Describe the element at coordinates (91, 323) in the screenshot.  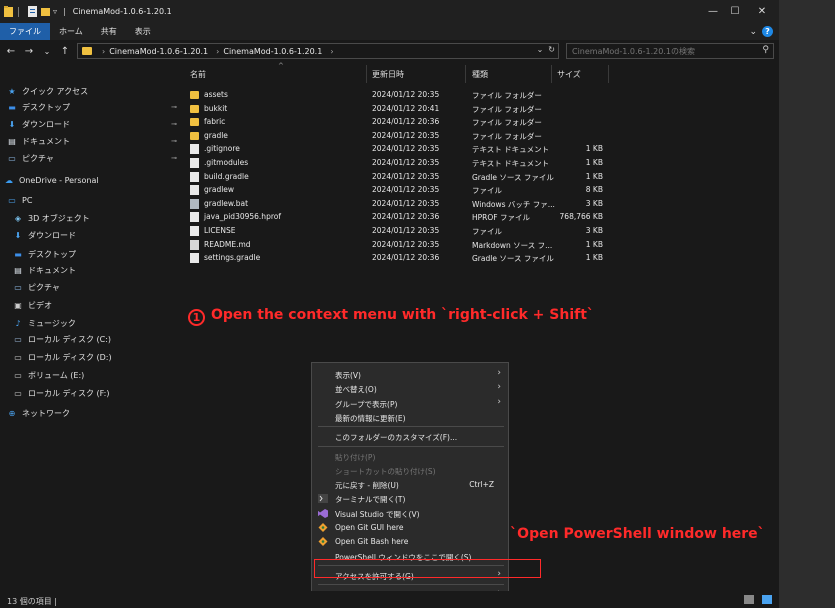
I see `sidebar-item: ♪ ミュージック` at that location.